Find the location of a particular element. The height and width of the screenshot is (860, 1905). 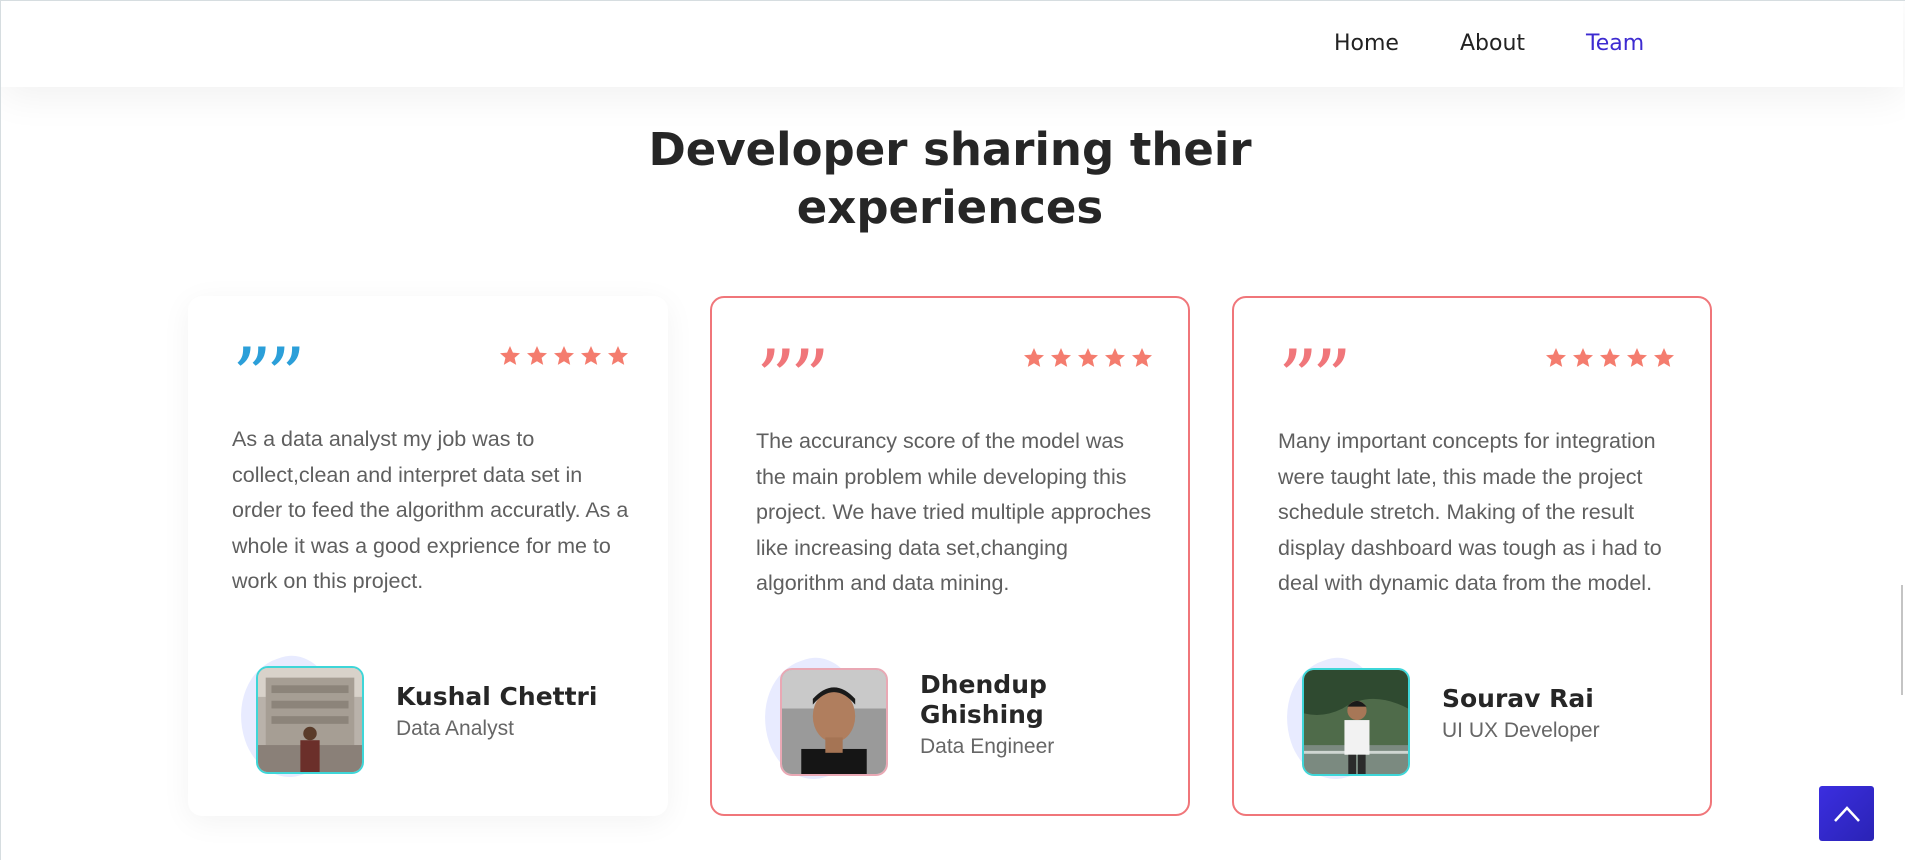

nav-about-link: About is located at coordinates (1492, 44).